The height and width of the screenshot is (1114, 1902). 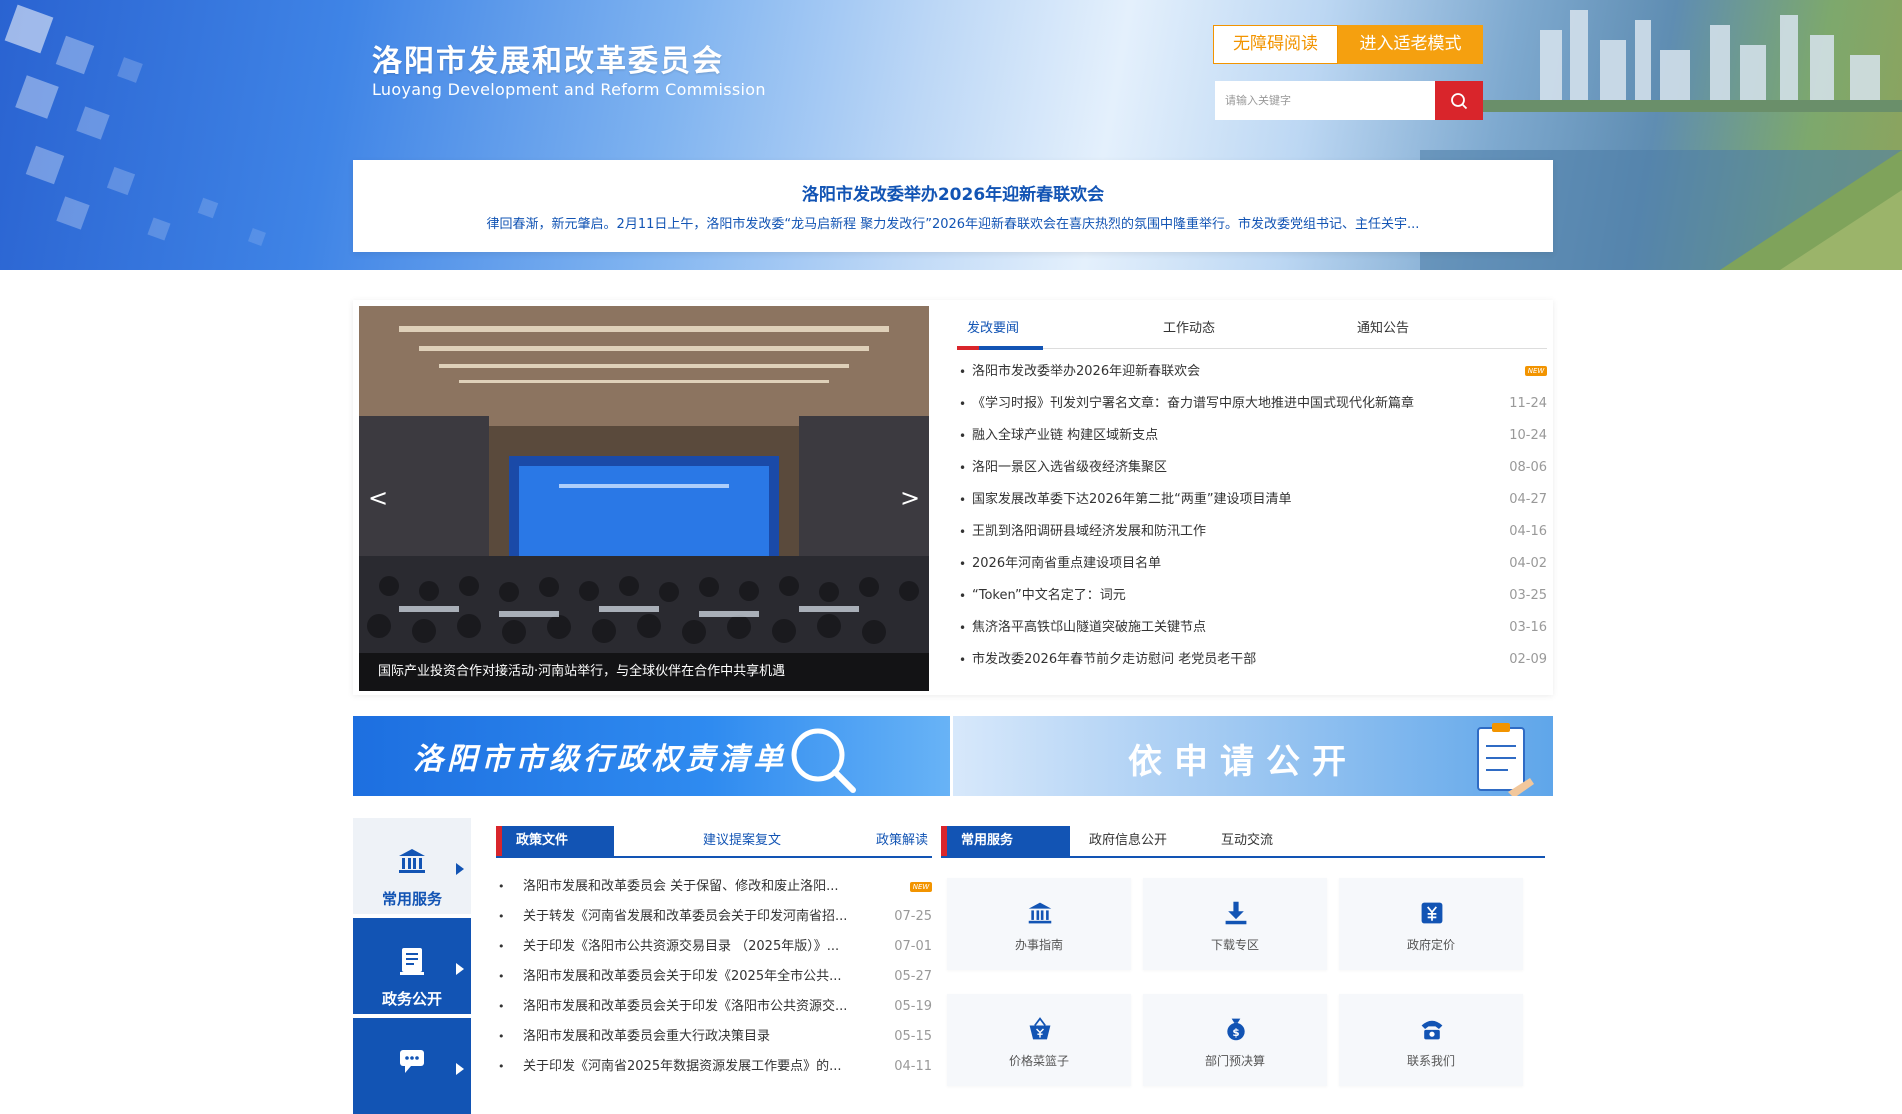 I want to click on tab-common-services: 常用服务, so click(x=1005, y=841).